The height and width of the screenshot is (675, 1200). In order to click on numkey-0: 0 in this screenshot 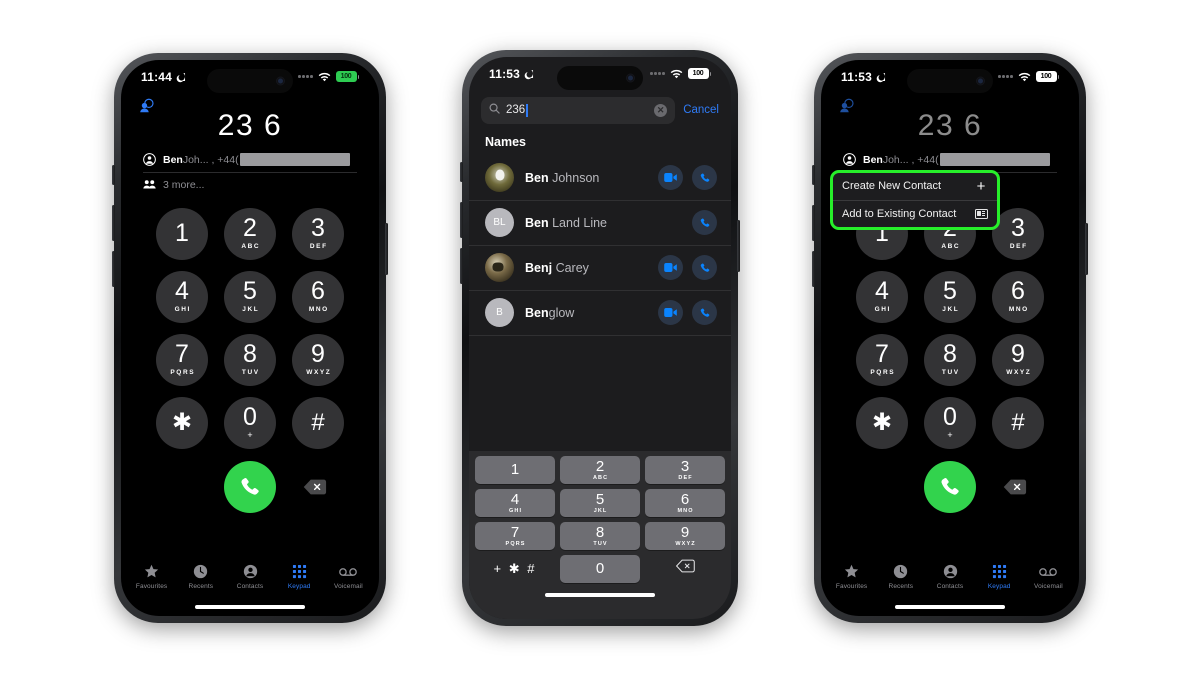, I will do `click(600, 568)`.